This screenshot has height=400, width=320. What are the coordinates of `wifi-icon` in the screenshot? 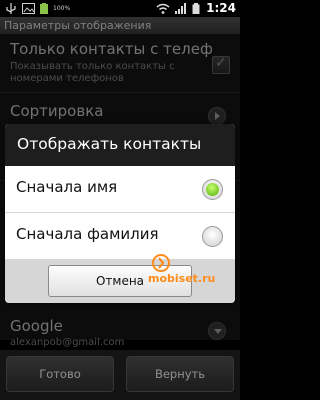 It's located at (163, 8).